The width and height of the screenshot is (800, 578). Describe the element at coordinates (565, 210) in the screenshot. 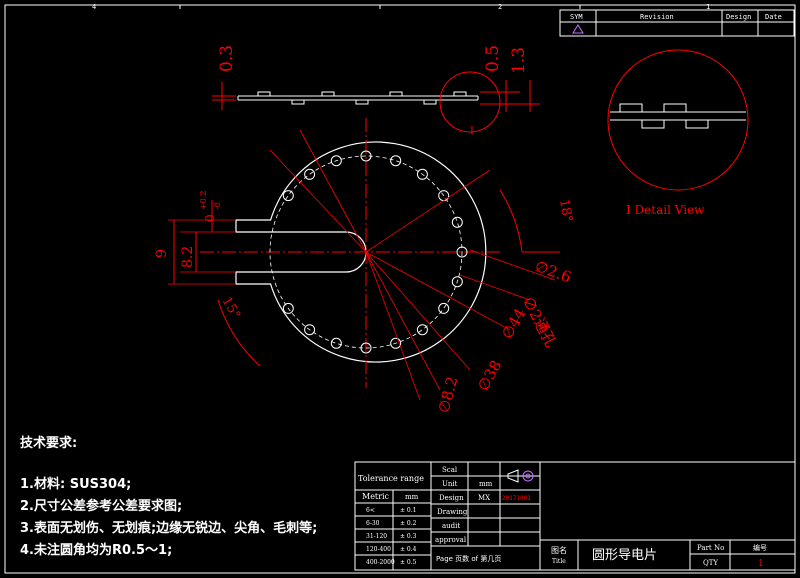

I see `dim-angle-18: 18°` at that location.